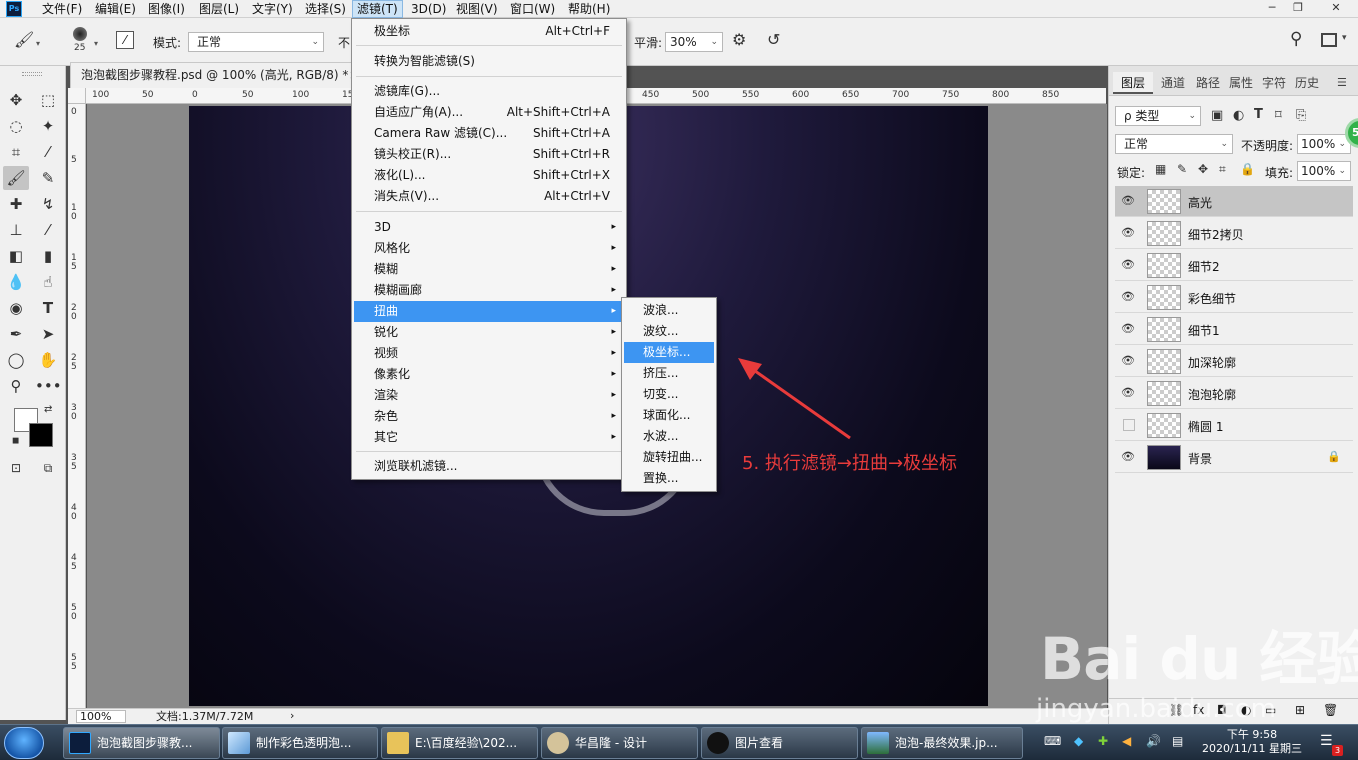 The width and height of the screenshot is (1358, 760). I want to click on layer-row: 👁 细节2拷贝, so click(1234, 233).